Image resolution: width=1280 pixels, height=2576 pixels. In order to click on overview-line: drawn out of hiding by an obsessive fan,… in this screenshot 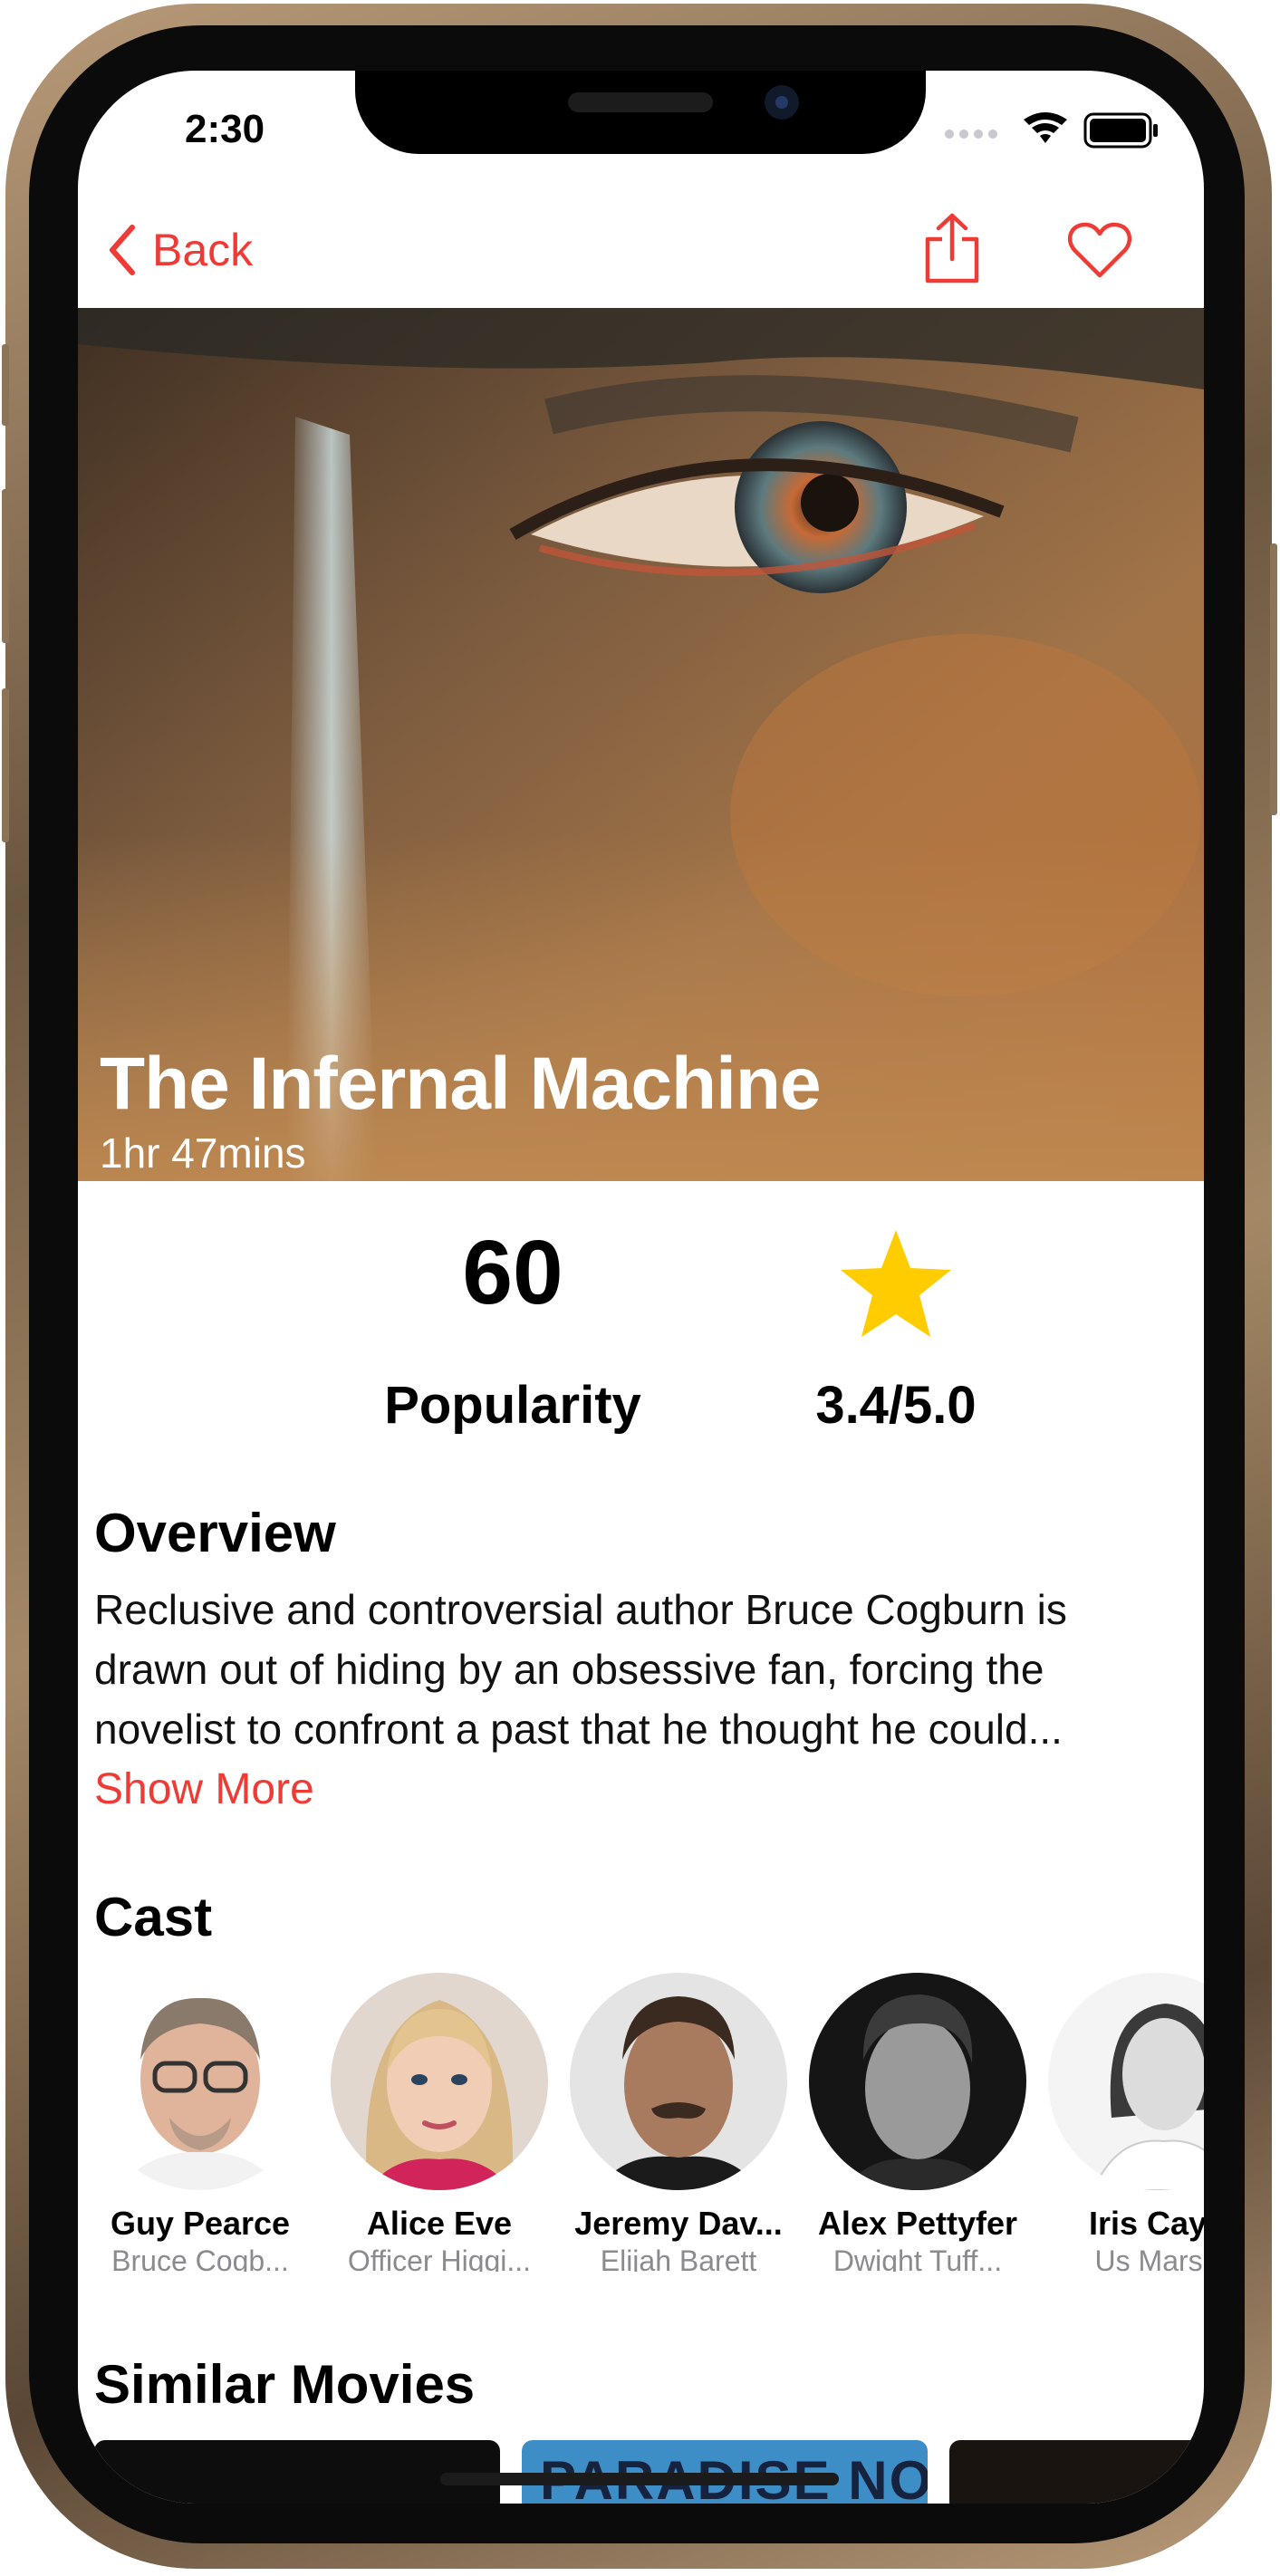, I will do `click(569, 1669)`.